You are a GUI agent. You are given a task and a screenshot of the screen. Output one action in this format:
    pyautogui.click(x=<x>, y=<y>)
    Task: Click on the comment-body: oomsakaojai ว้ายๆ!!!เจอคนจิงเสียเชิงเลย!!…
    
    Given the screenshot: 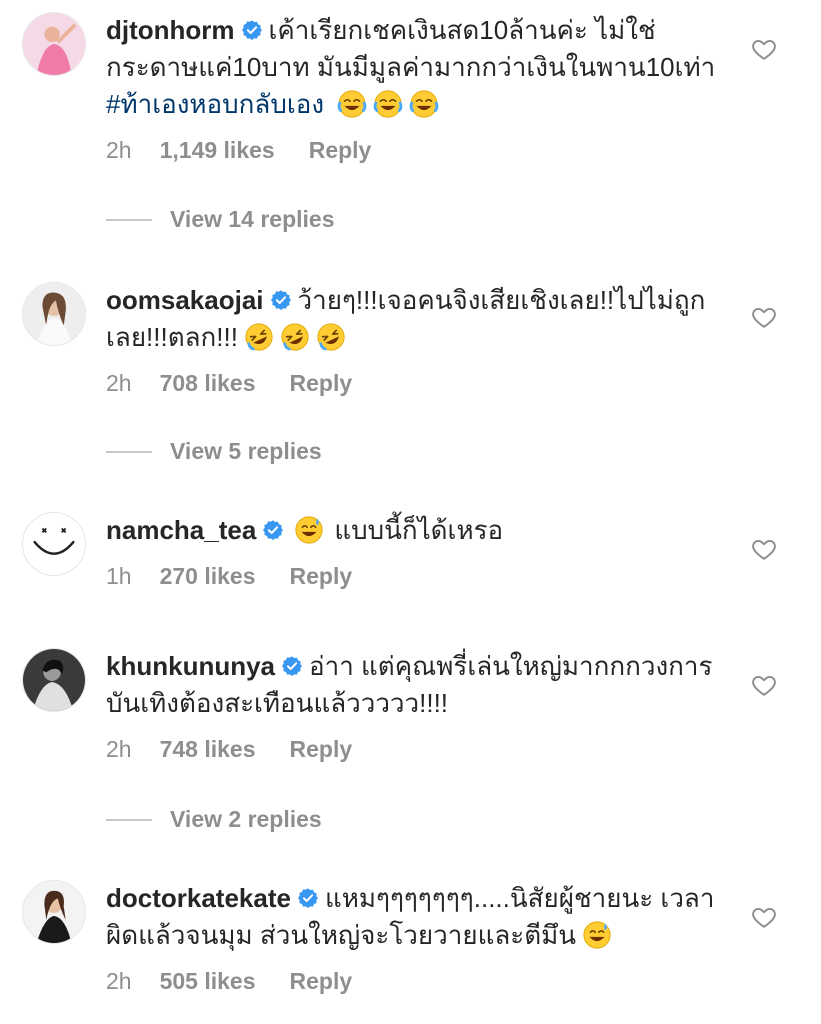 What is the action you would take?
    pyautogui.click(x=423, y=339)
    